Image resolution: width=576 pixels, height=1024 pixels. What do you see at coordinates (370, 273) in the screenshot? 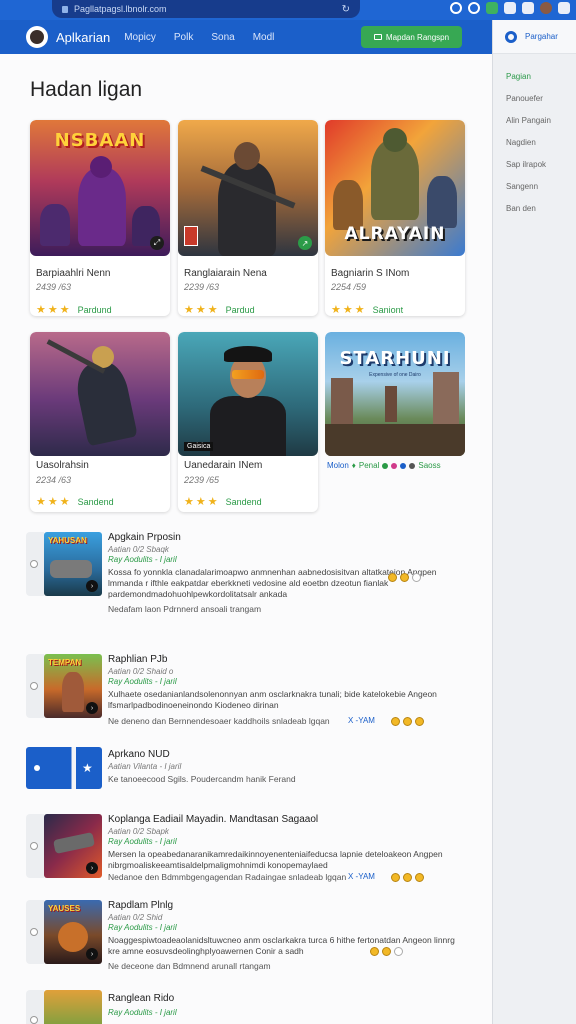
I see `game-name: Bagniarin S INom` at bounding box center [370, 273].